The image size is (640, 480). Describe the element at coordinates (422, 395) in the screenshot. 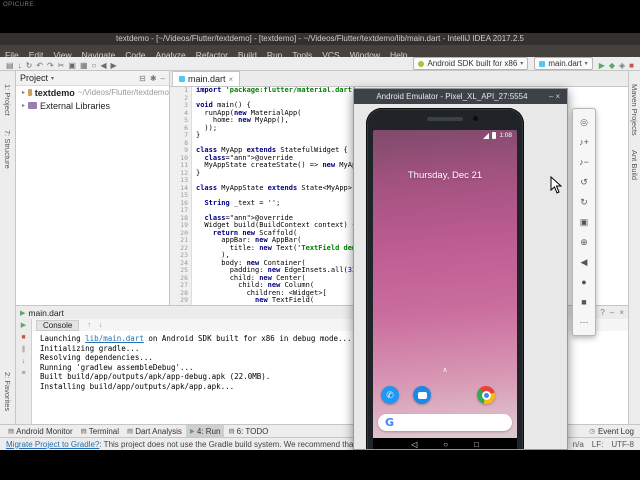

I see `messages-app-icon` at that location.